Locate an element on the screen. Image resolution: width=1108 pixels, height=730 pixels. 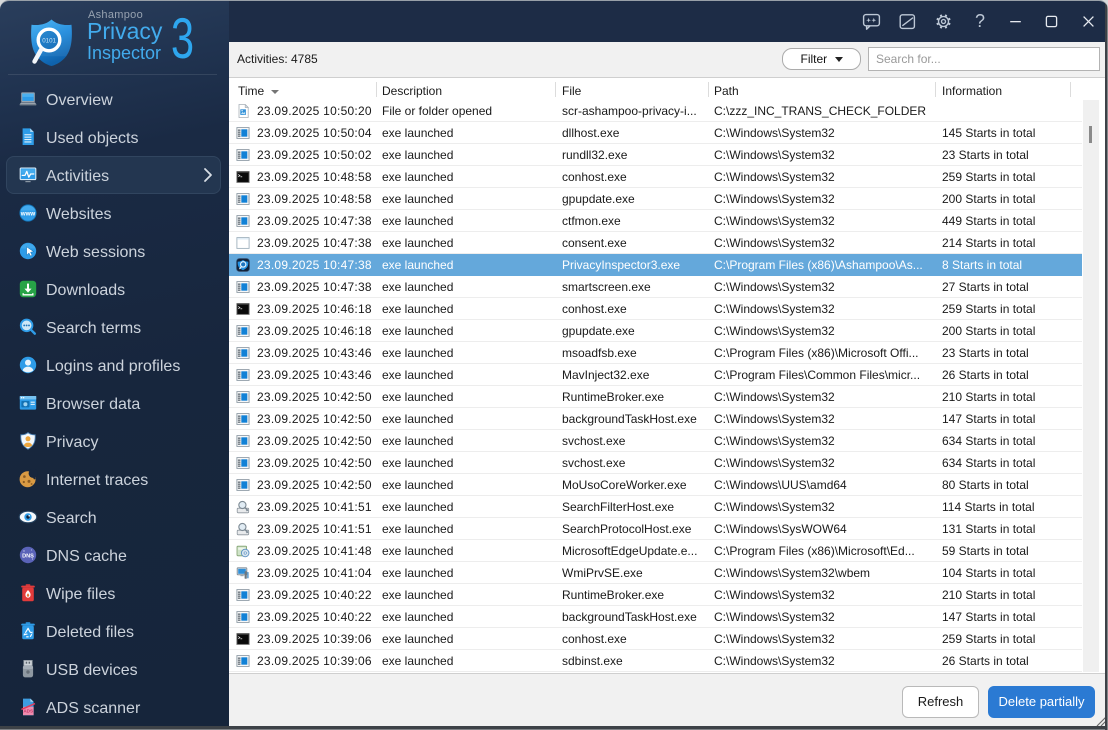
svg-text: www is located at coordinates (28, 214).